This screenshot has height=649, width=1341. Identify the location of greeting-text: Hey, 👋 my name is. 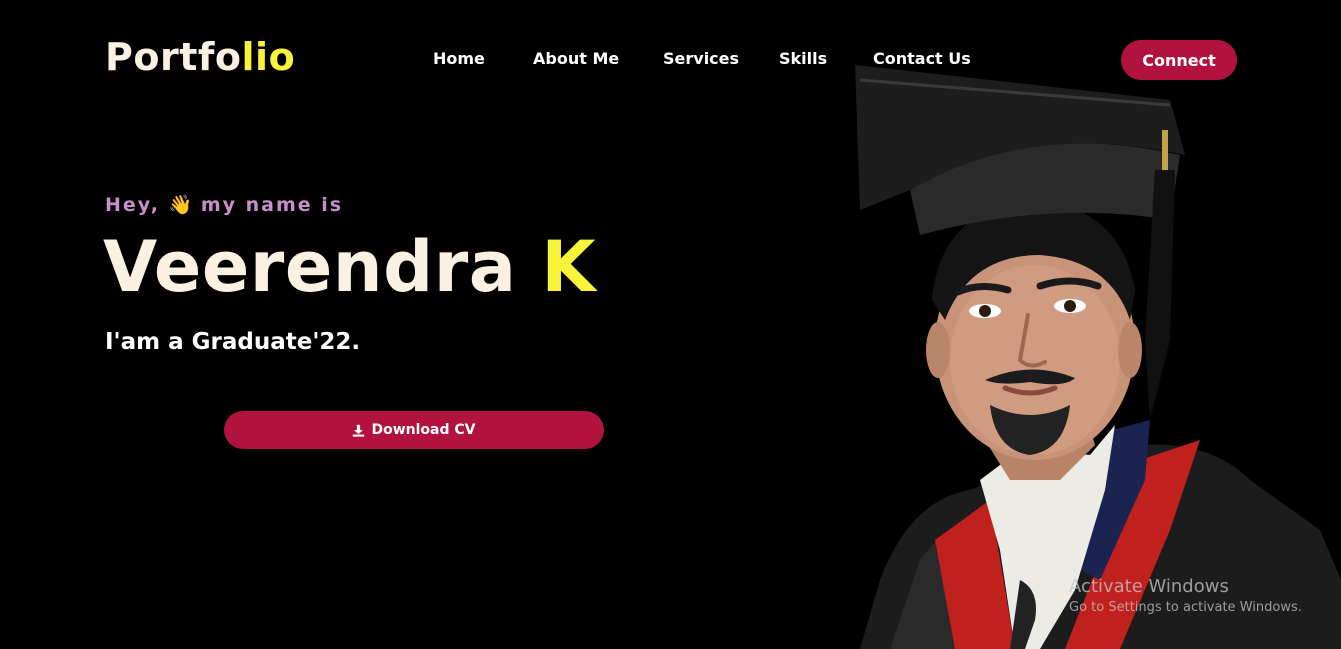
(224, 205).